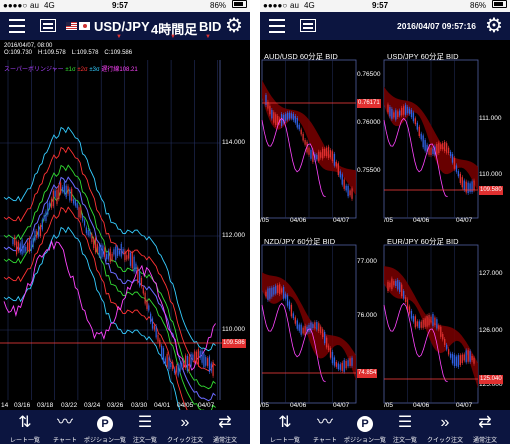 The image size is (510, 444). Describe the element at coordinates (210, 26) in the screenshot. I see `side-selector: BID` at that location.